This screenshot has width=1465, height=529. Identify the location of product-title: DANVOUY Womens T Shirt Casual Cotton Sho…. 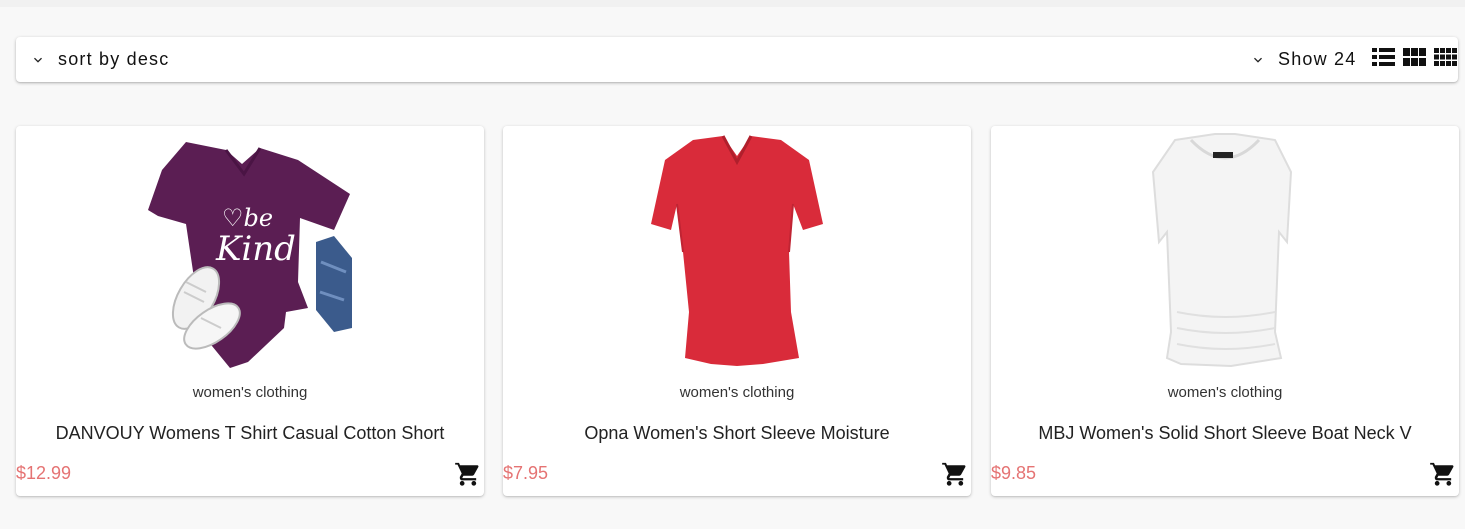
(250, 433).